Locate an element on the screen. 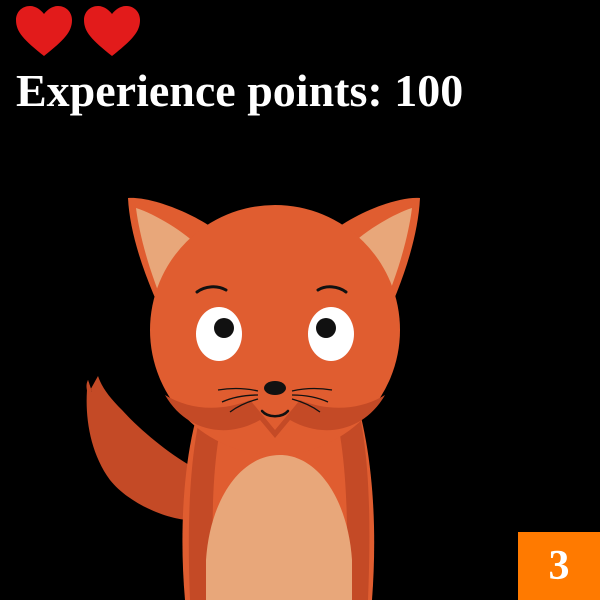  fox-nose is located at coordinates (275, 388).